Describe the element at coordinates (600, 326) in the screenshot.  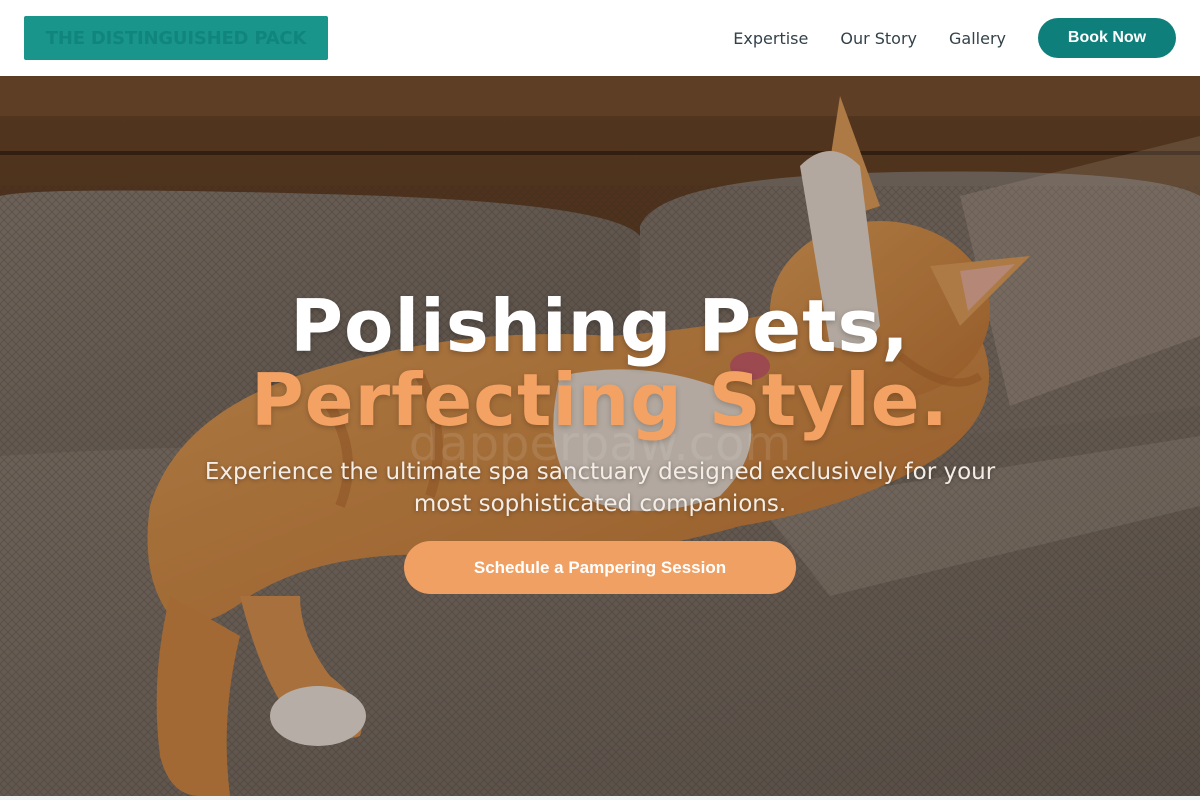
I see `hero-headline-line1: Polishing Pets,` at that location.